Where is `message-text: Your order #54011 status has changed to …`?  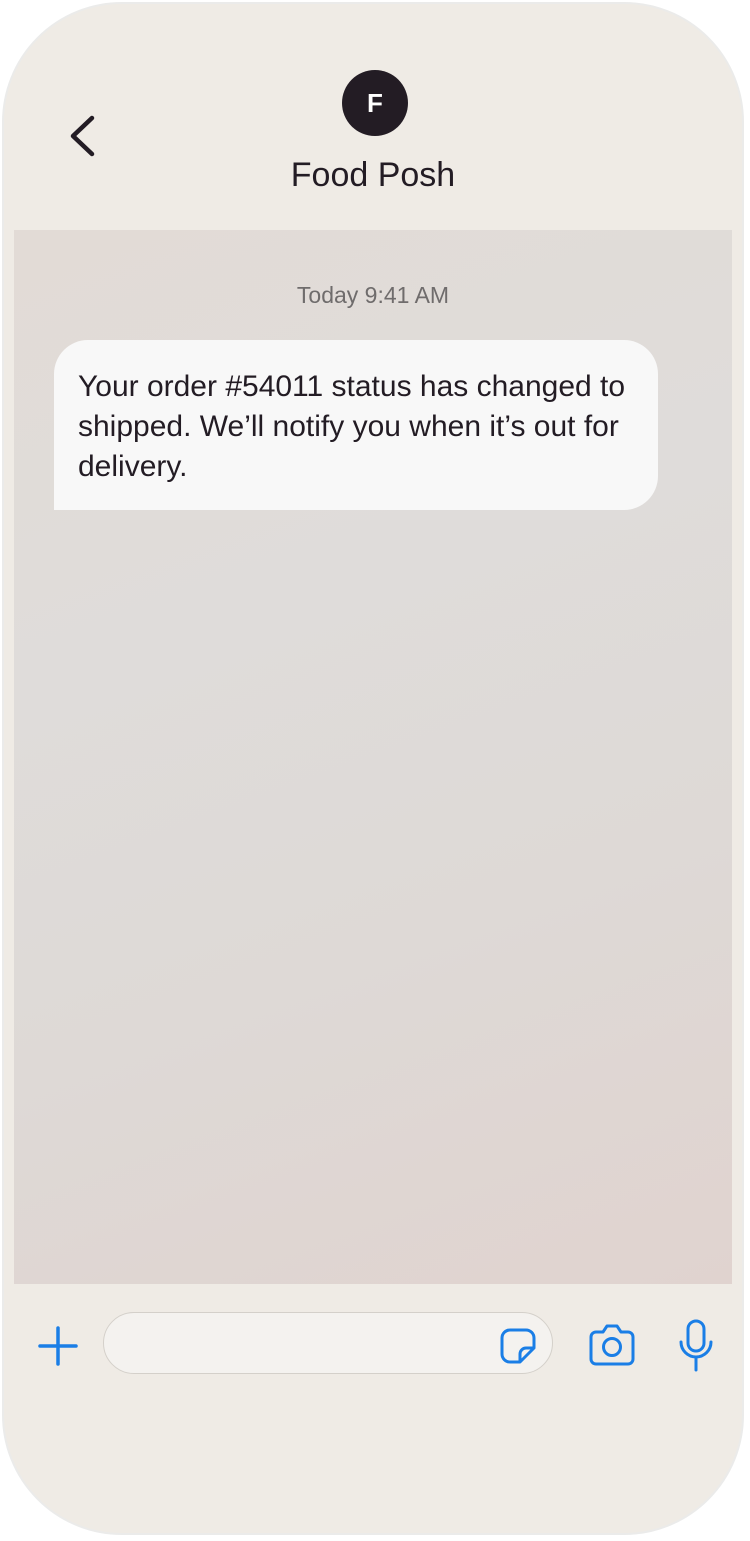 message-text: Your order #54011 status has changed to … is located at coordinates (352, 426).